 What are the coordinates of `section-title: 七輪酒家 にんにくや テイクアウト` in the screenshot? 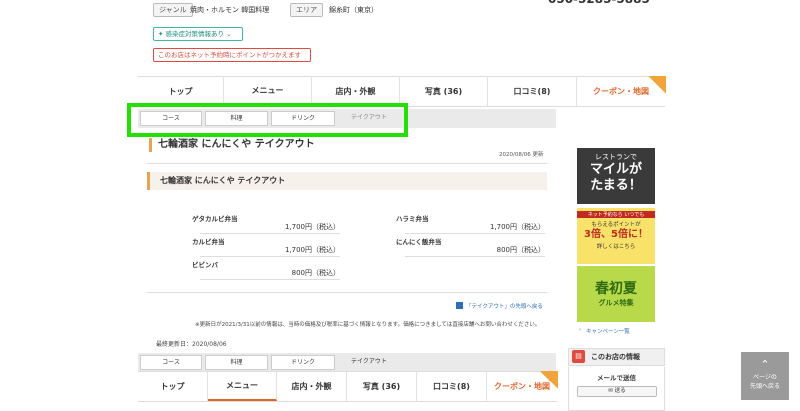 It's located at (347, 181).